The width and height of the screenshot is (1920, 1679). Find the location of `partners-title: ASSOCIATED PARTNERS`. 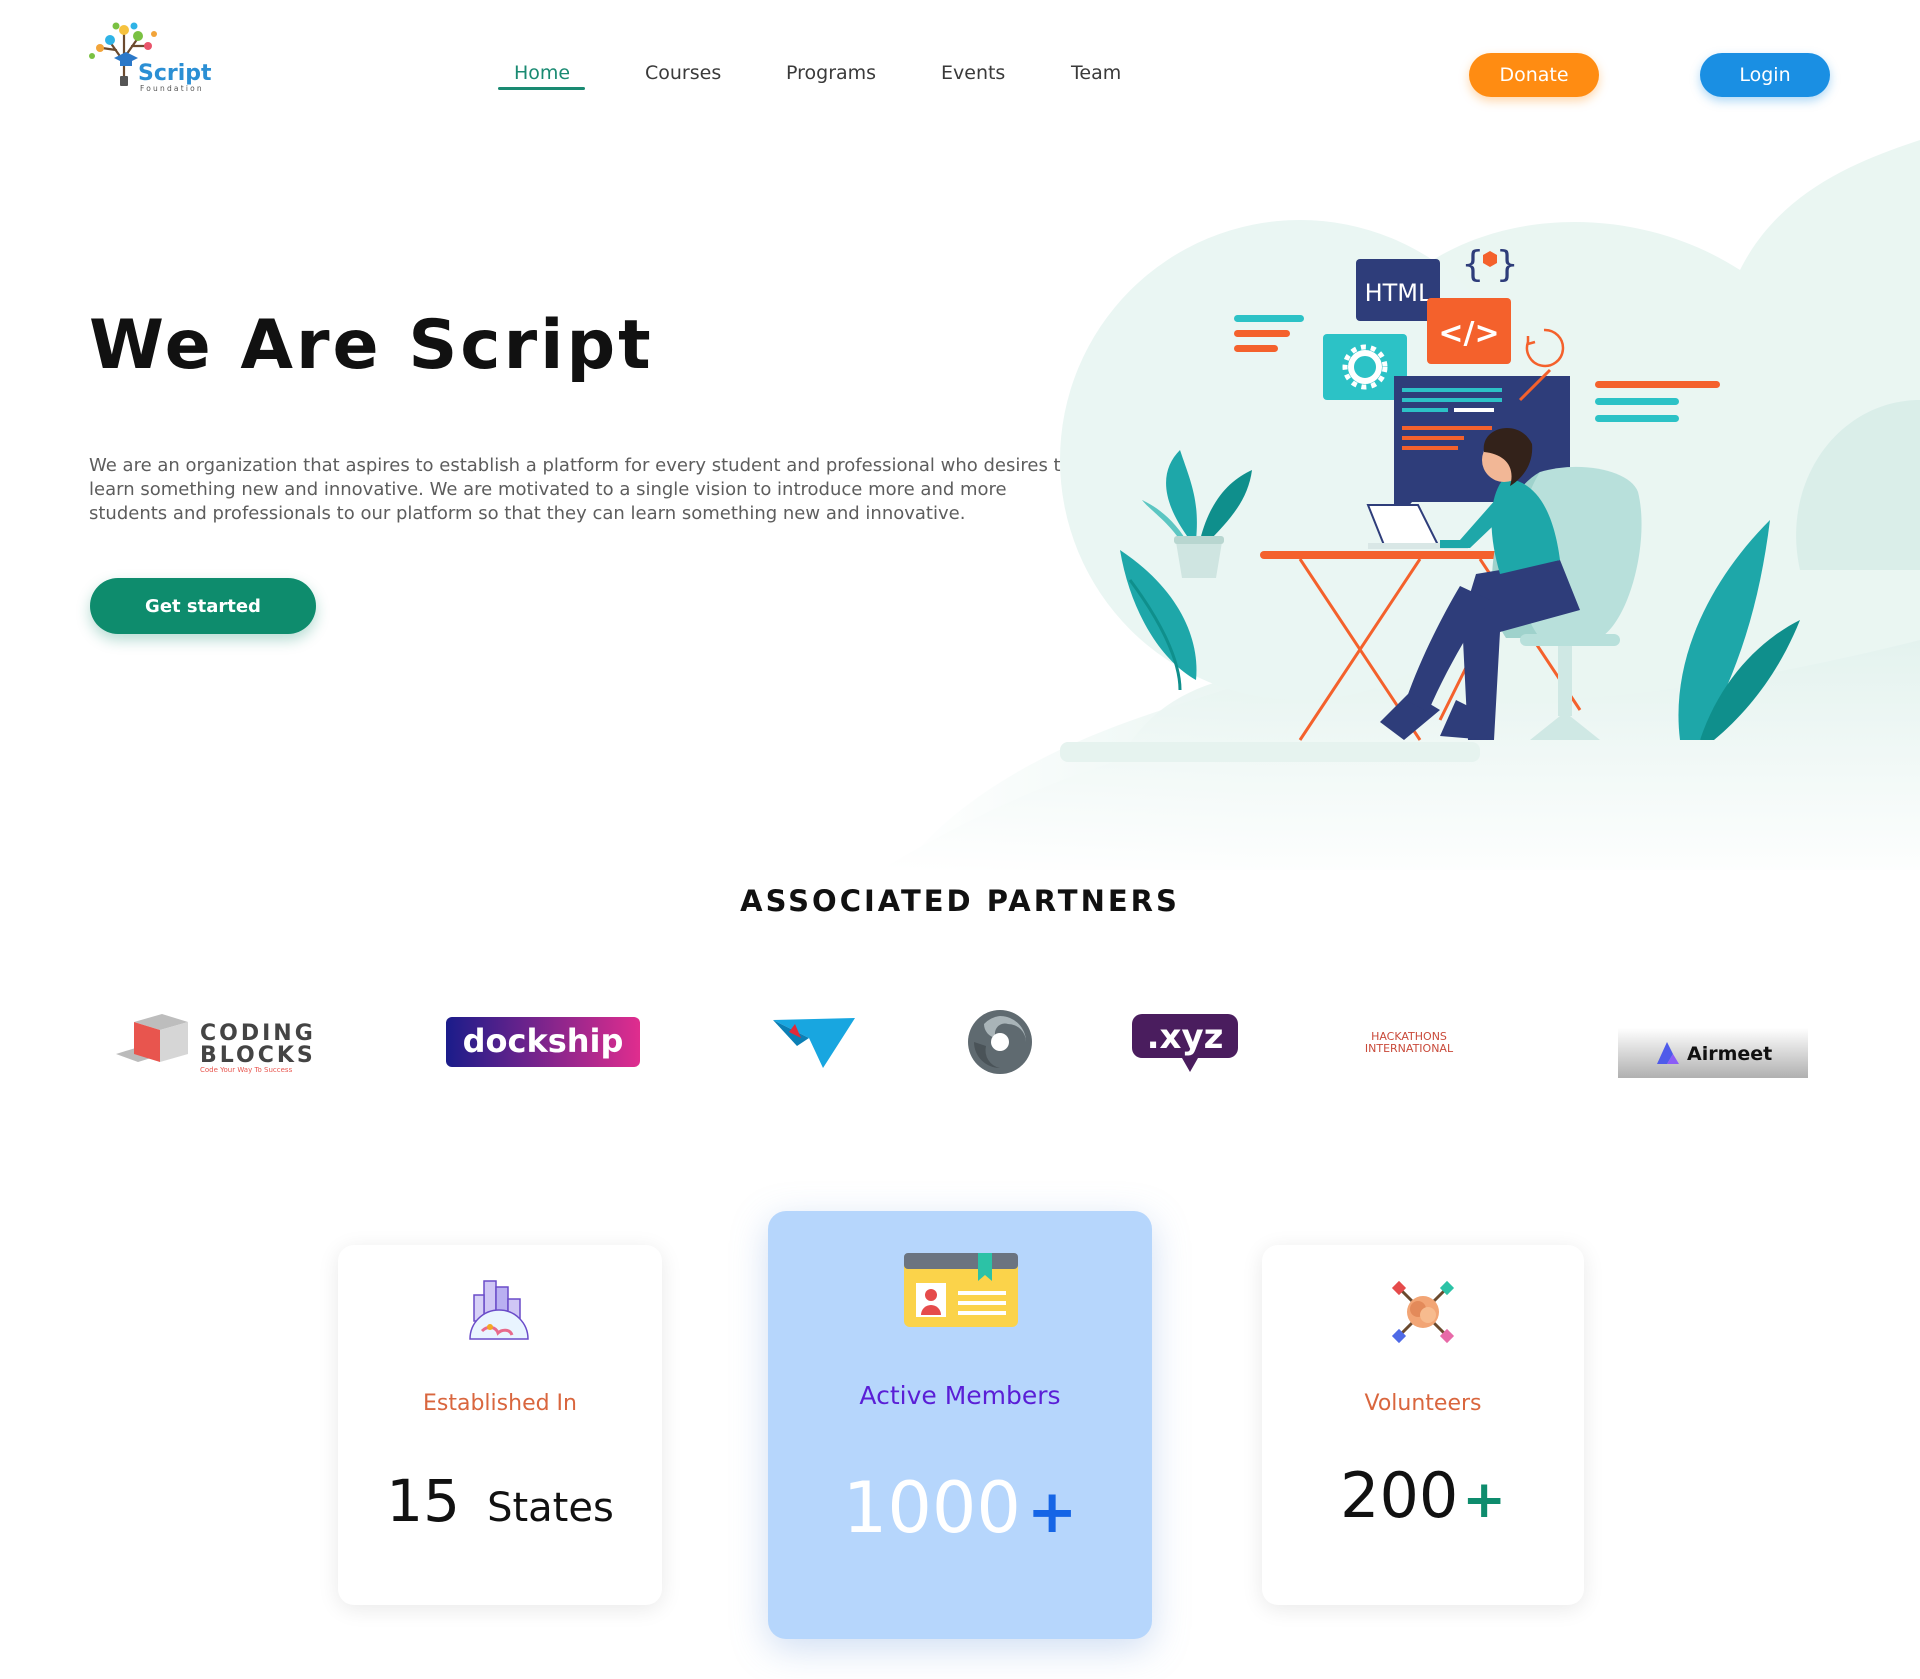

partners-title: ASSOCIATED PARTNERS is located at coordinates (960, 901).